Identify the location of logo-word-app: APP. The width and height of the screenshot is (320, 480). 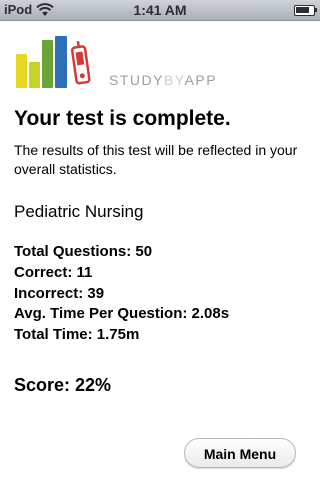
(201, 80).